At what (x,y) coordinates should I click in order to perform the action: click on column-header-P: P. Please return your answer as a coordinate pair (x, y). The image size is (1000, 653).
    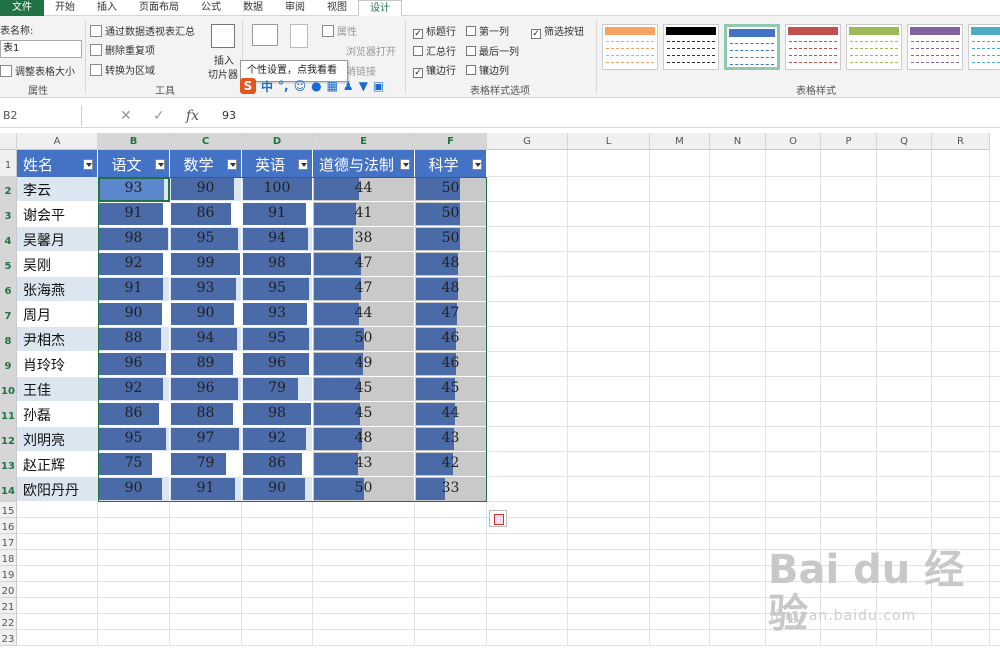
    Looking at the image, I should click on (849, 141).